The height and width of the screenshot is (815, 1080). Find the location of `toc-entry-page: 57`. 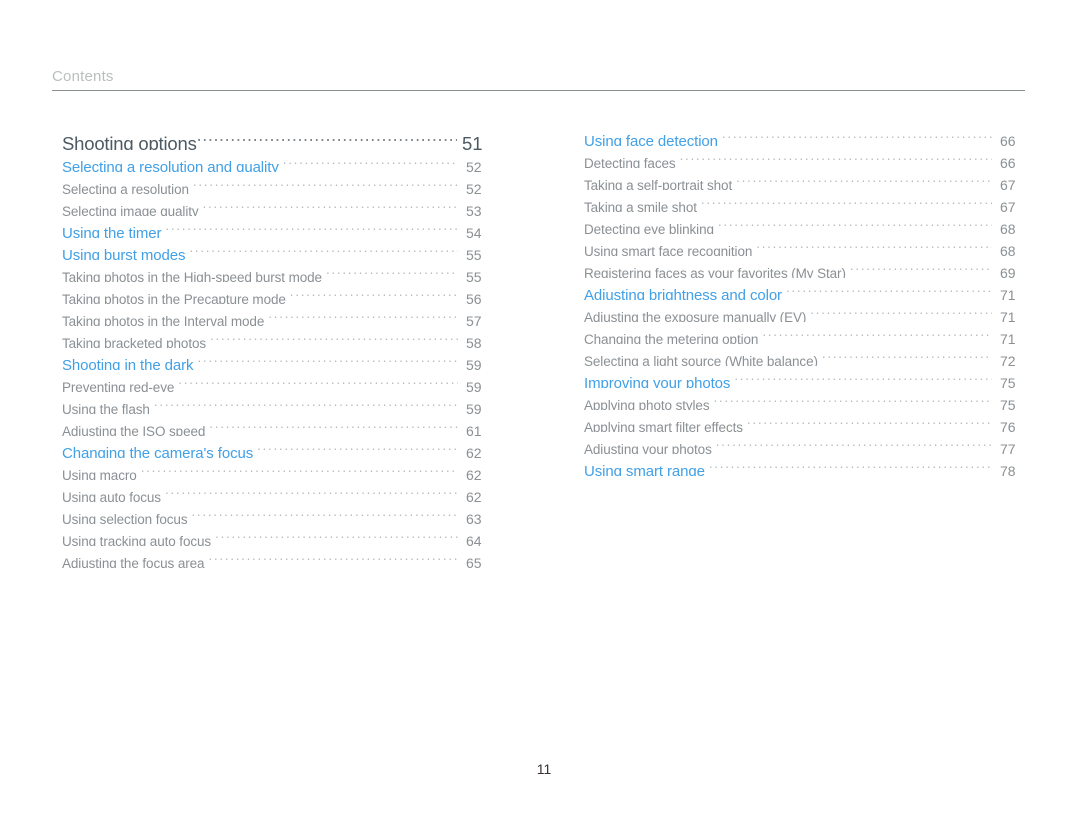

toc-entry-page: 57 is located at coordinates (474, 319).